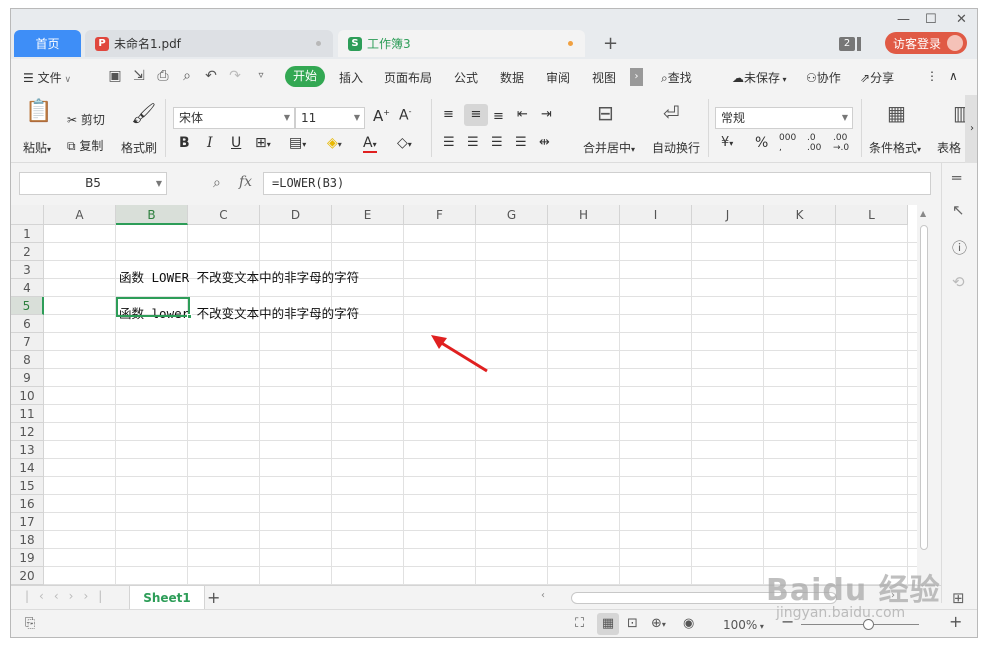 This screenshot has height=646, width=987. What do you see at coordinates (318, 43) in the screenshot?
I see `tab-close-dot` at bounding box center [318, 43].